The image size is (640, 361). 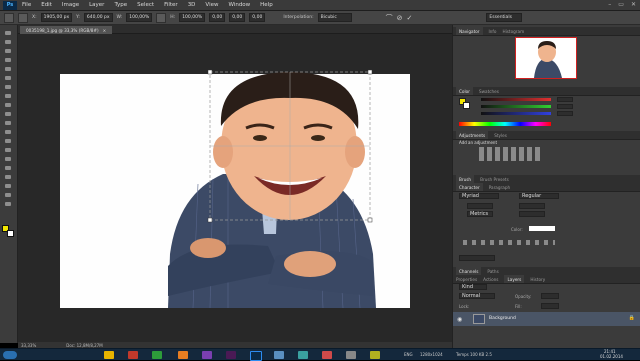 What do you see at coordinates (621, 4) in the screenshot?
I see `maximize-button: ▭` at bounding box center [621, 4].